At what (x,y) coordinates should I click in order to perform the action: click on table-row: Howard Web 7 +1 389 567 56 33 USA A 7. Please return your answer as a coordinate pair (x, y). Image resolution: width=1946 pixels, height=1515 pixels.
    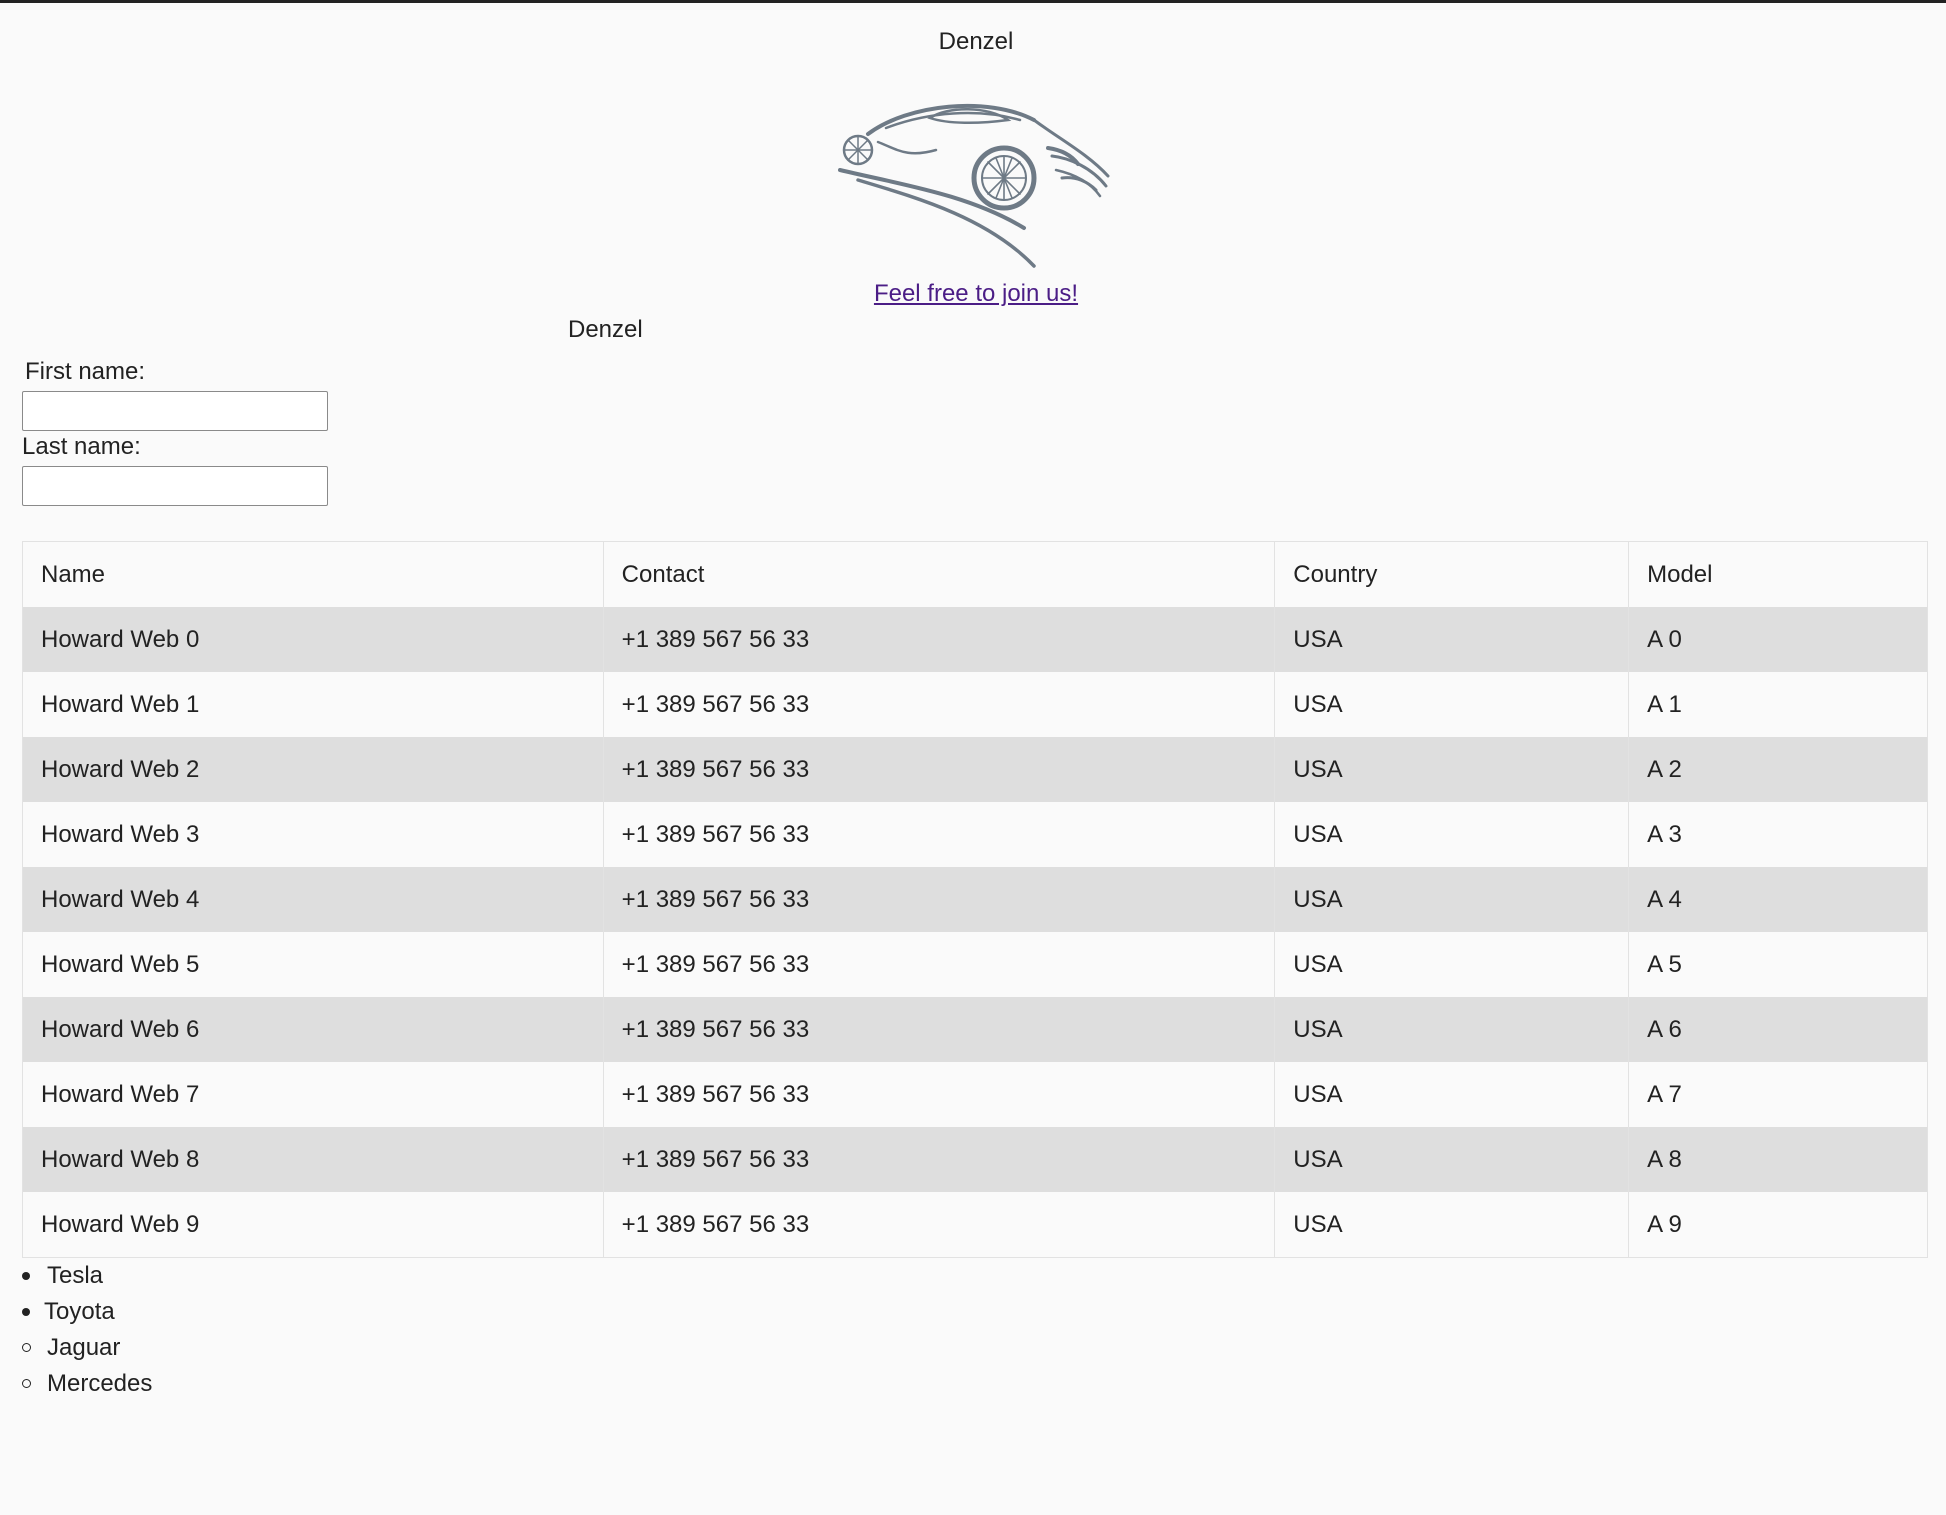
    Looking at the image, I should click on (975, 1094).